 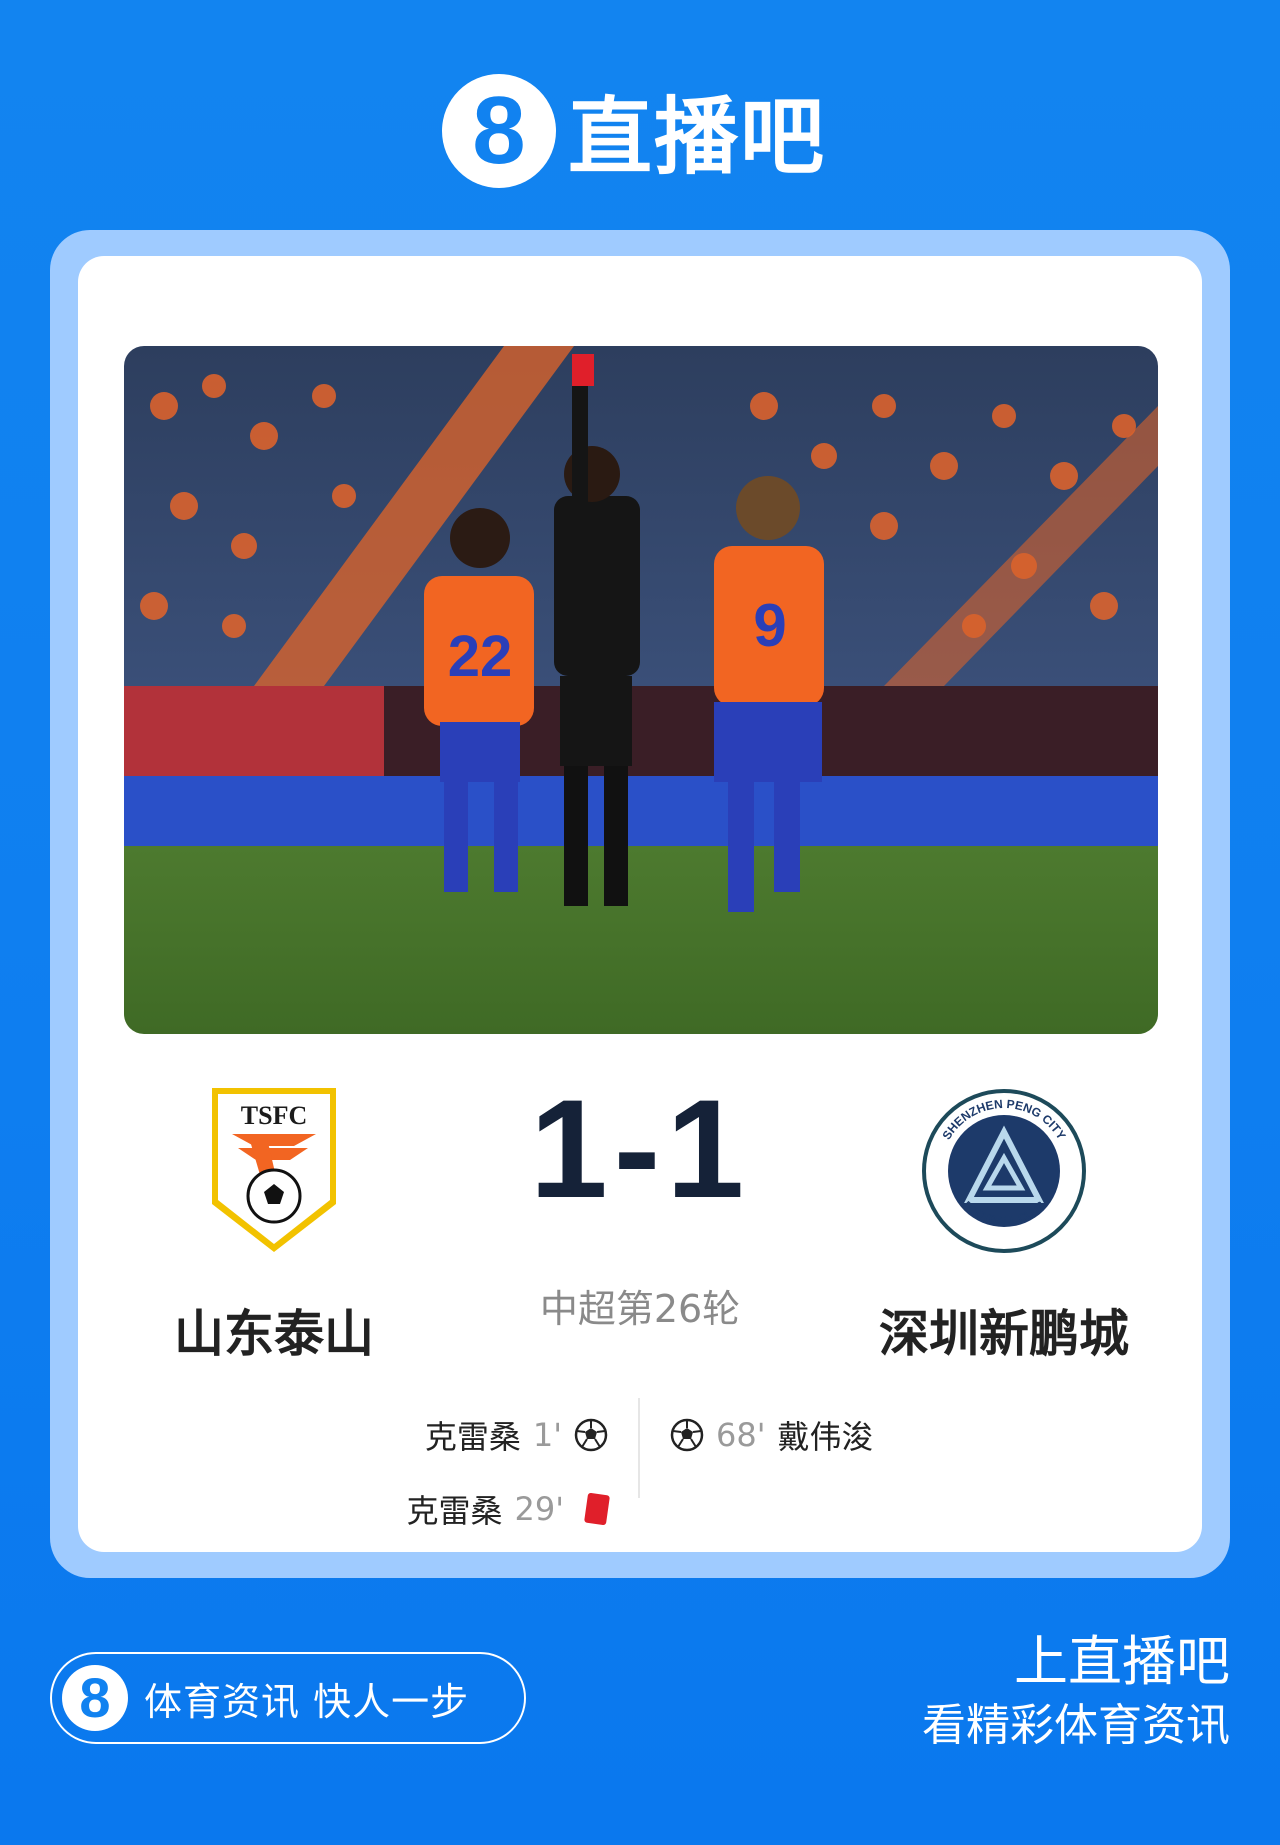 I want to click on home-event-red-card: 克雷桑 29', so click(x=508, y=1509).